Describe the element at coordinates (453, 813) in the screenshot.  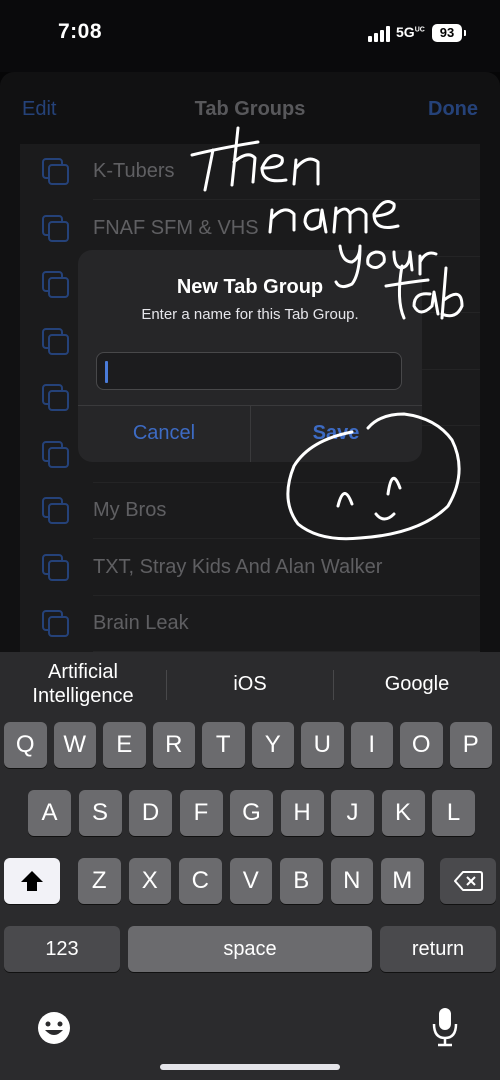
I see `key-l: L` at that location.